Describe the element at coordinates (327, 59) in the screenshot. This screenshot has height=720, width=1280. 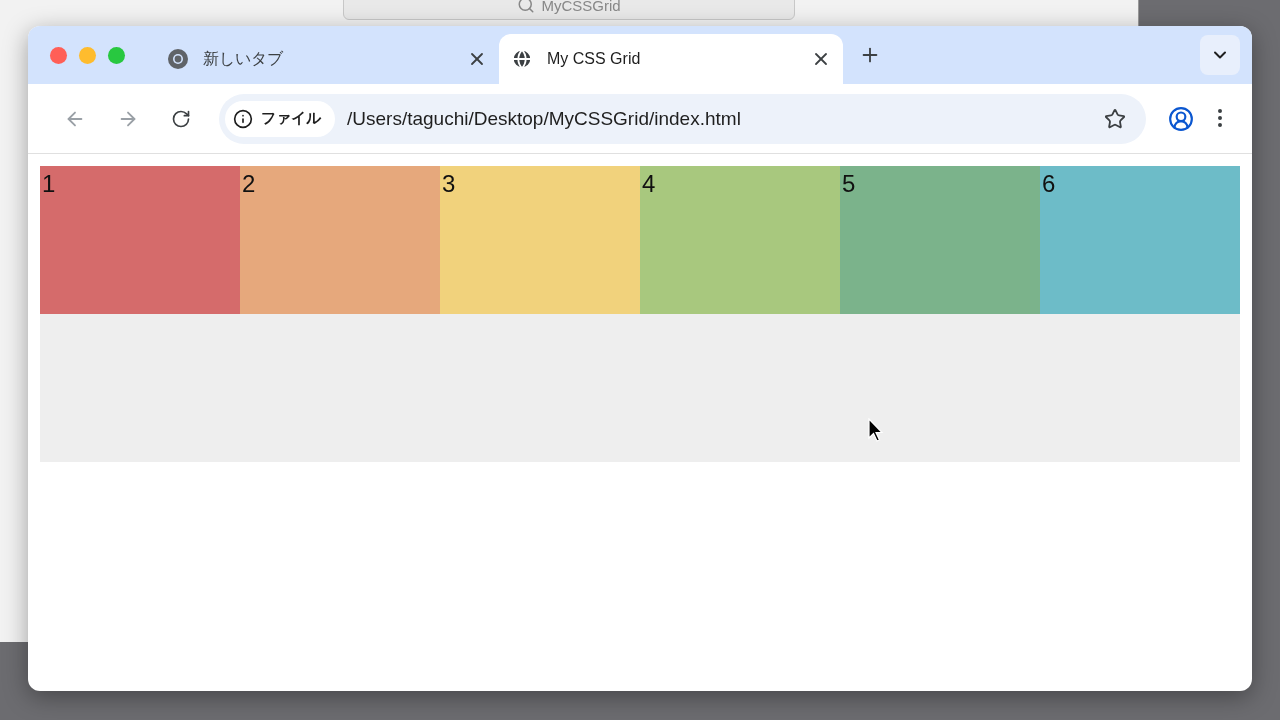
I see `browser-tab: 新しいタブ` at that location.